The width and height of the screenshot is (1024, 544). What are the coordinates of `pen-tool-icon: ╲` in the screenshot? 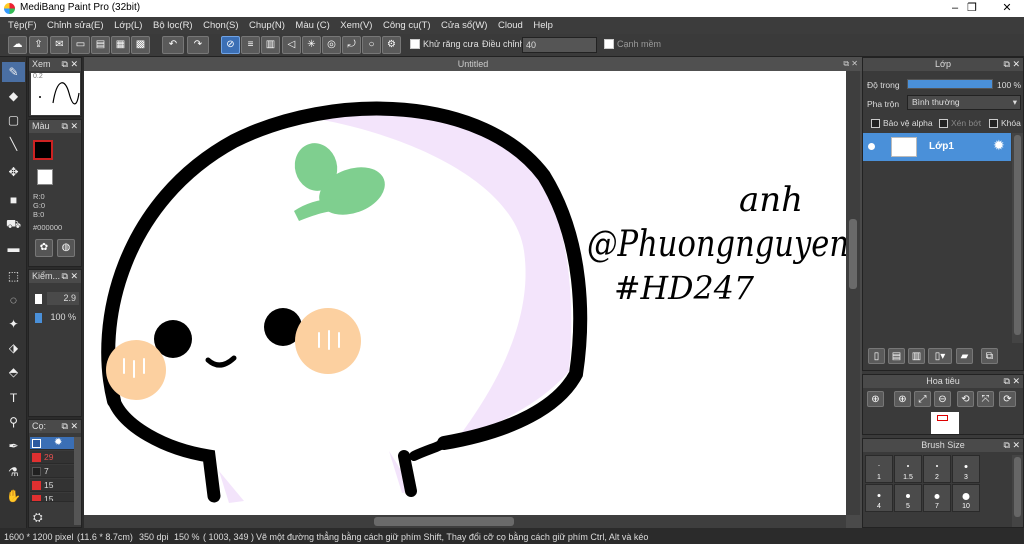 It's located at (13, 144).